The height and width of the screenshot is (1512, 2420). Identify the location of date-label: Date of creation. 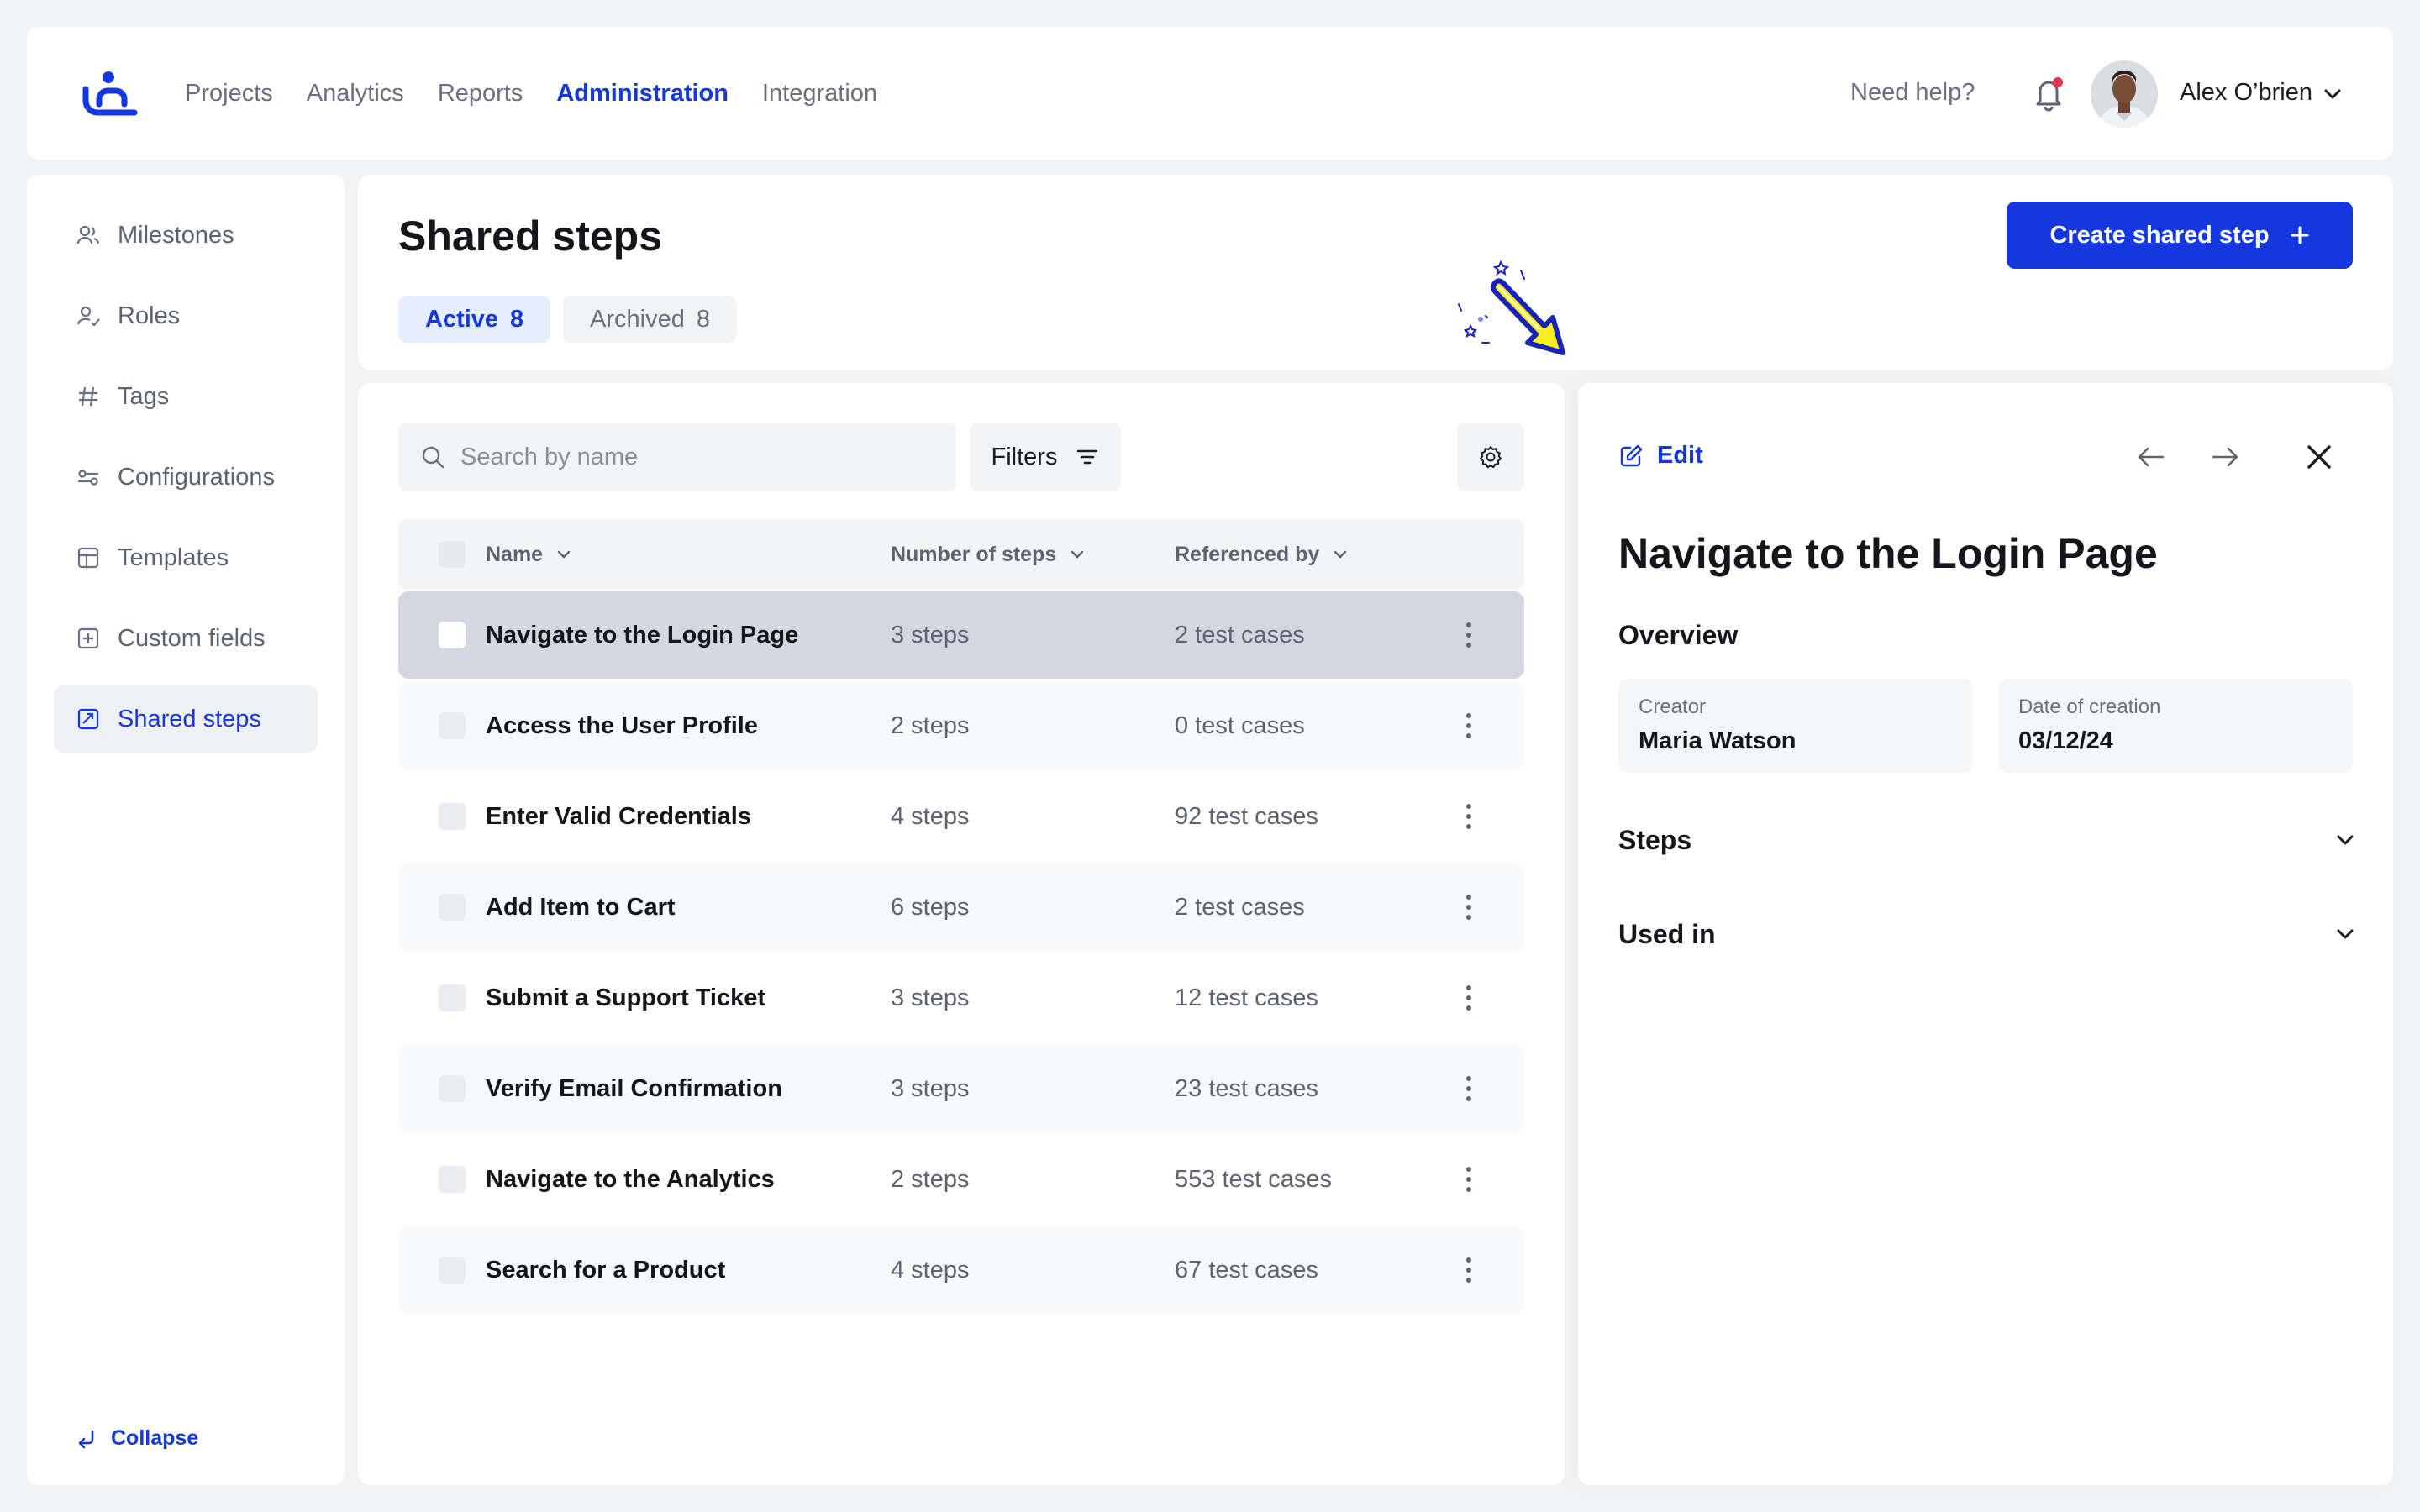
(2089, 707).